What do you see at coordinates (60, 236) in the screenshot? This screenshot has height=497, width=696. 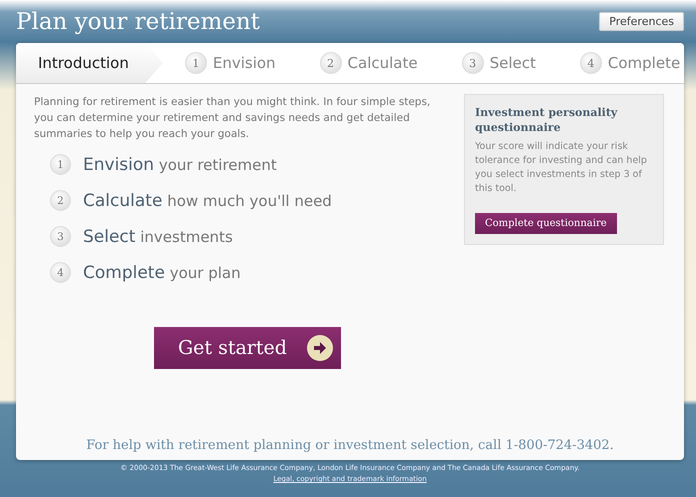 I see `step-number: 3` at bounding box center [60, 236].